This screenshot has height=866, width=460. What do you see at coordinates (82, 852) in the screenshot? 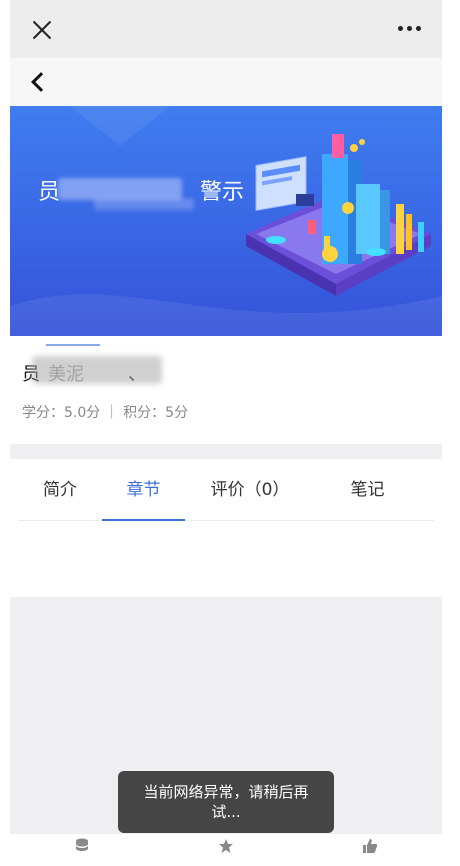
I see `database-icon` at bounding box center [82, 852].